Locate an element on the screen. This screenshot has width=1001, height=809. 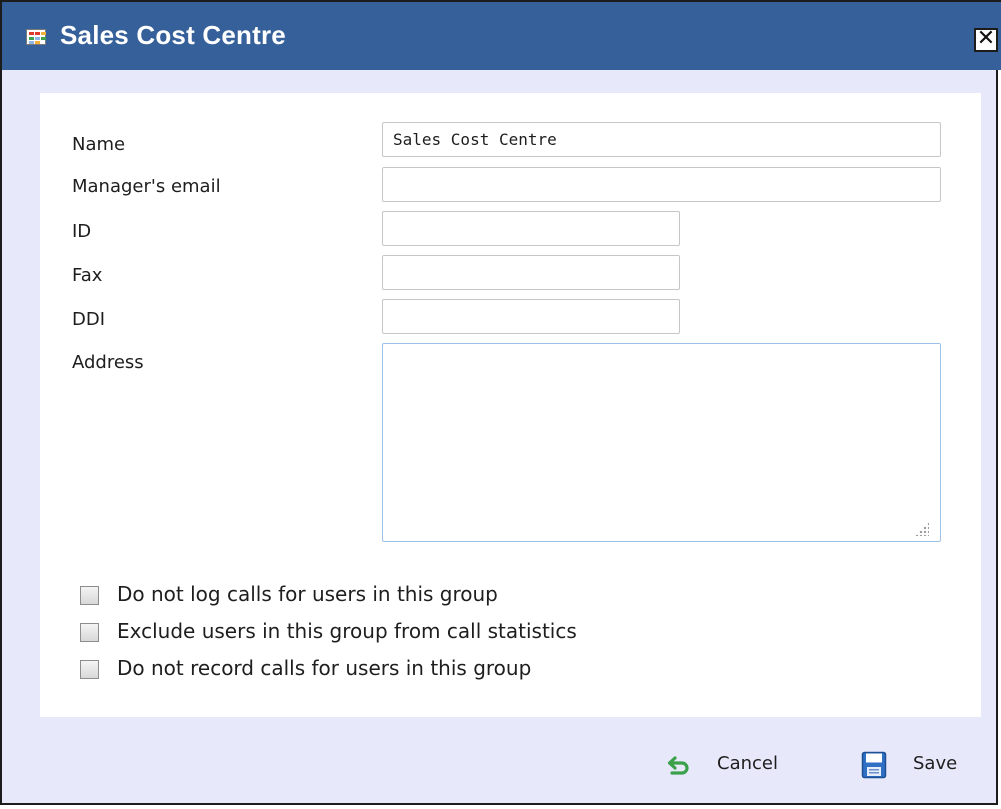
save-label: Save is located at coordinates (935, 763).